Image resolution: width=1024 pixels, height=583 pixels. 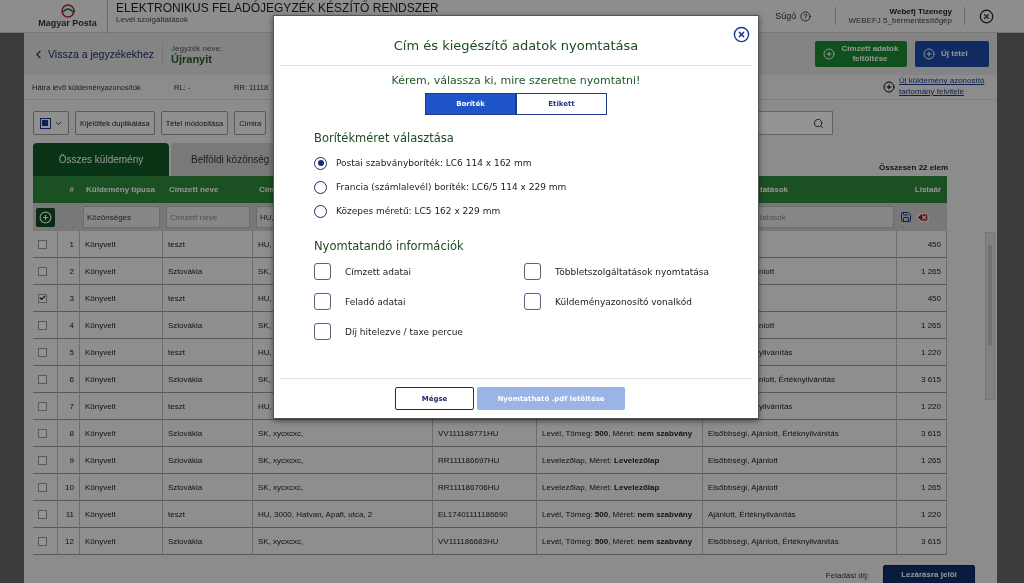 I want to click on table-cell: HU, 3000, Hatvan, Apafi, utca, 2, so click(x=343, y=514).